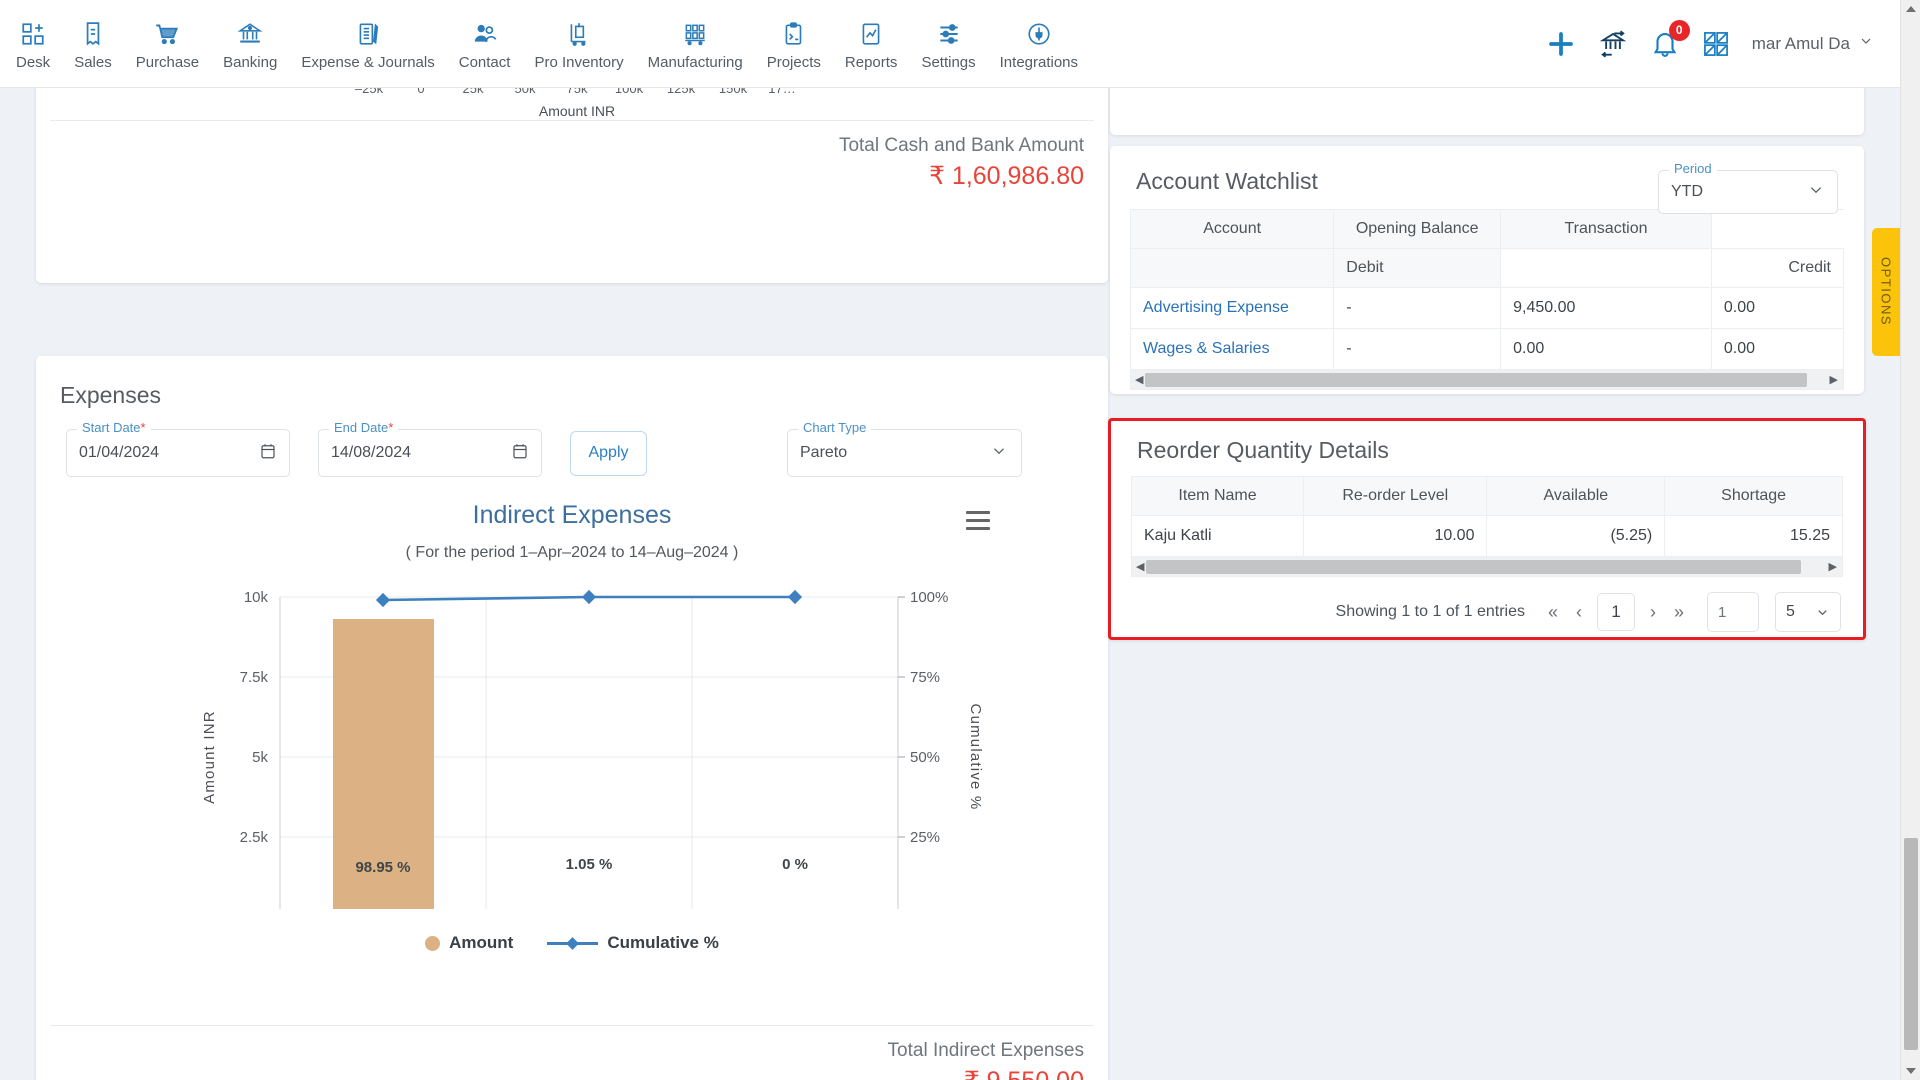 The image size is (1920, 1080). Describe the element at coordinates (364, 427) in the screenshot. I see `end-date-label: End Date*` at that location.